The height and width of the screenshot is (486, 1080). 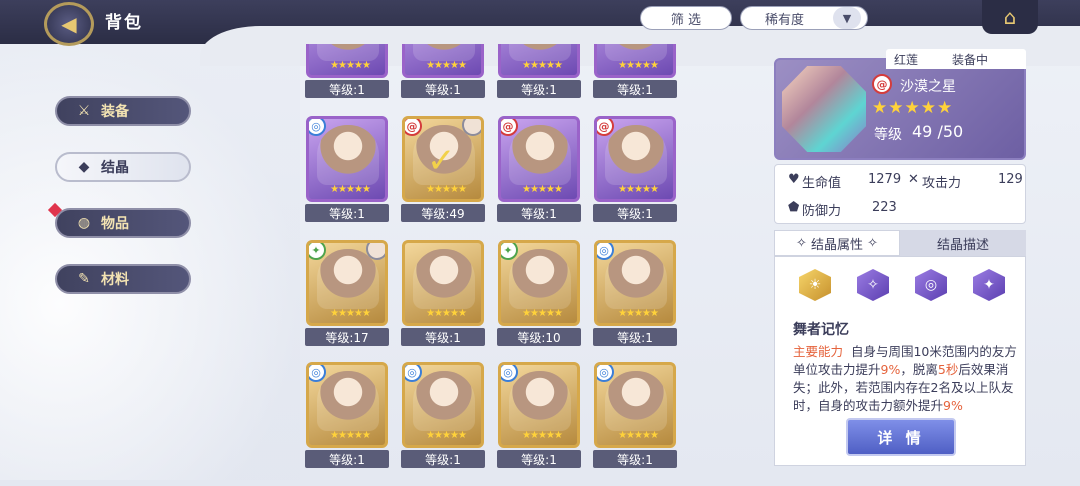 What do you see at coordinates (938, 131) in the screenshot?
I see `level-value: 49 /50` at bounding box center [938, 131].